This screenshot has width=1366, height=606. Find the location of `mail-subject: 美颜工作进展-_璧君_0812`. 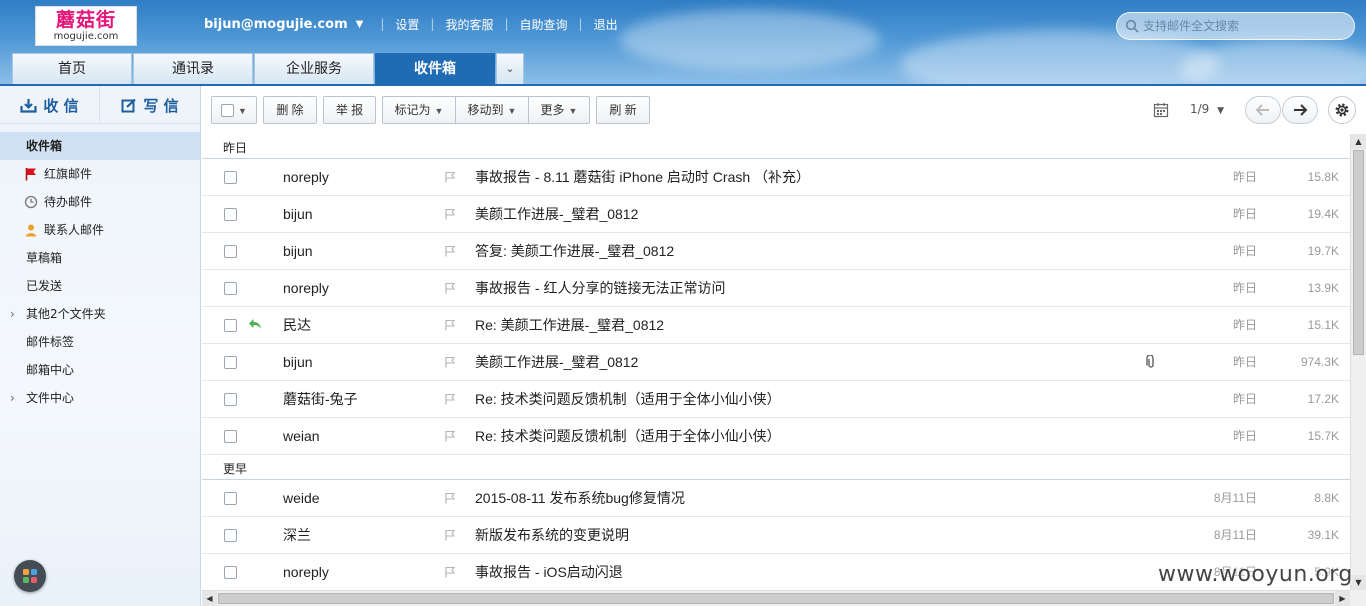

mail-subject: 美颜工作进展-_璧君_0812 is located at coordinates (557, 214).